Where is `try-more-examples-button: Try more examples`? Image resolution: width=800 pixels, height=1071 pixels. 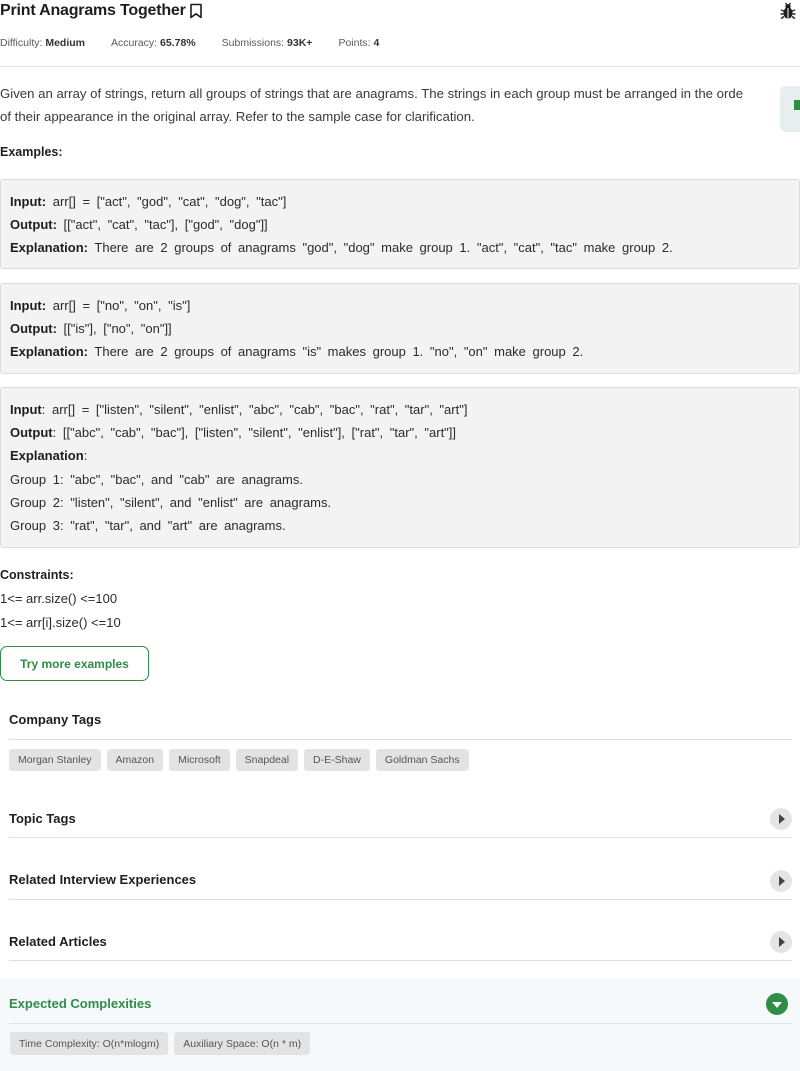 try-more-examples-button: Try more examples is located at coordinates (74, 663).